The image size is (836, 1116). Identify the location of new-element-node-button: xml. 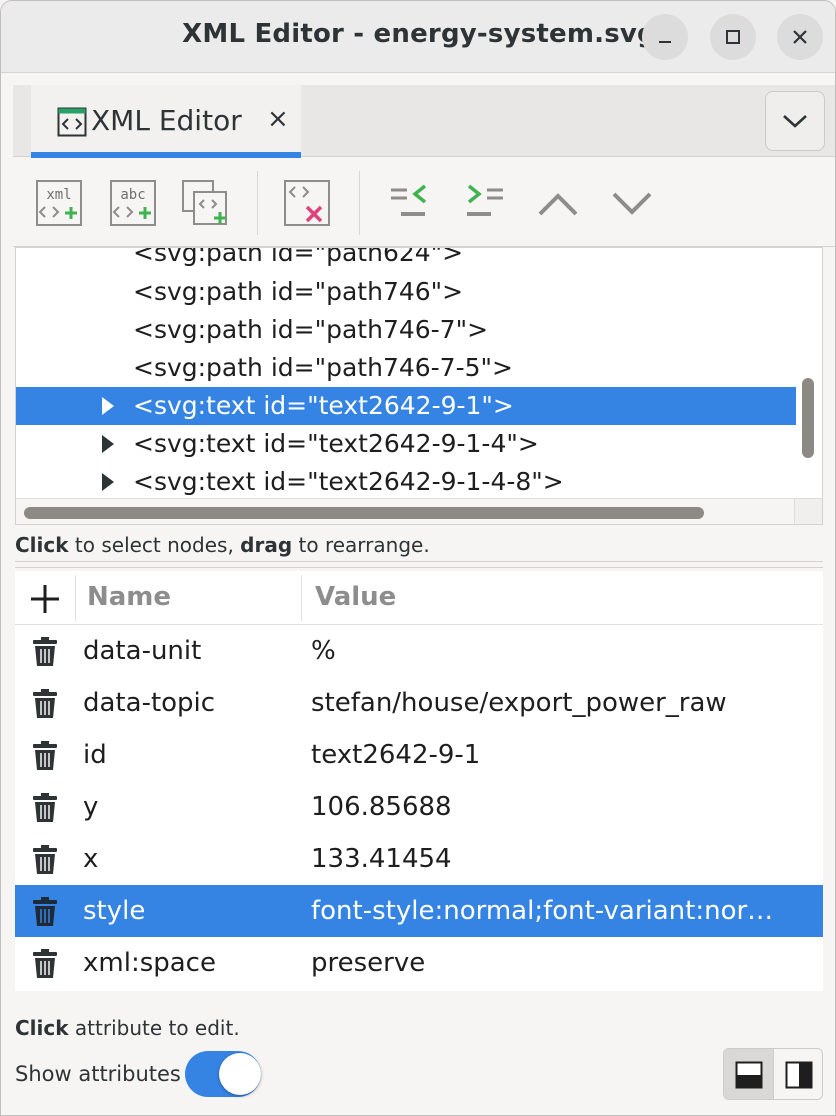
(60, 204).